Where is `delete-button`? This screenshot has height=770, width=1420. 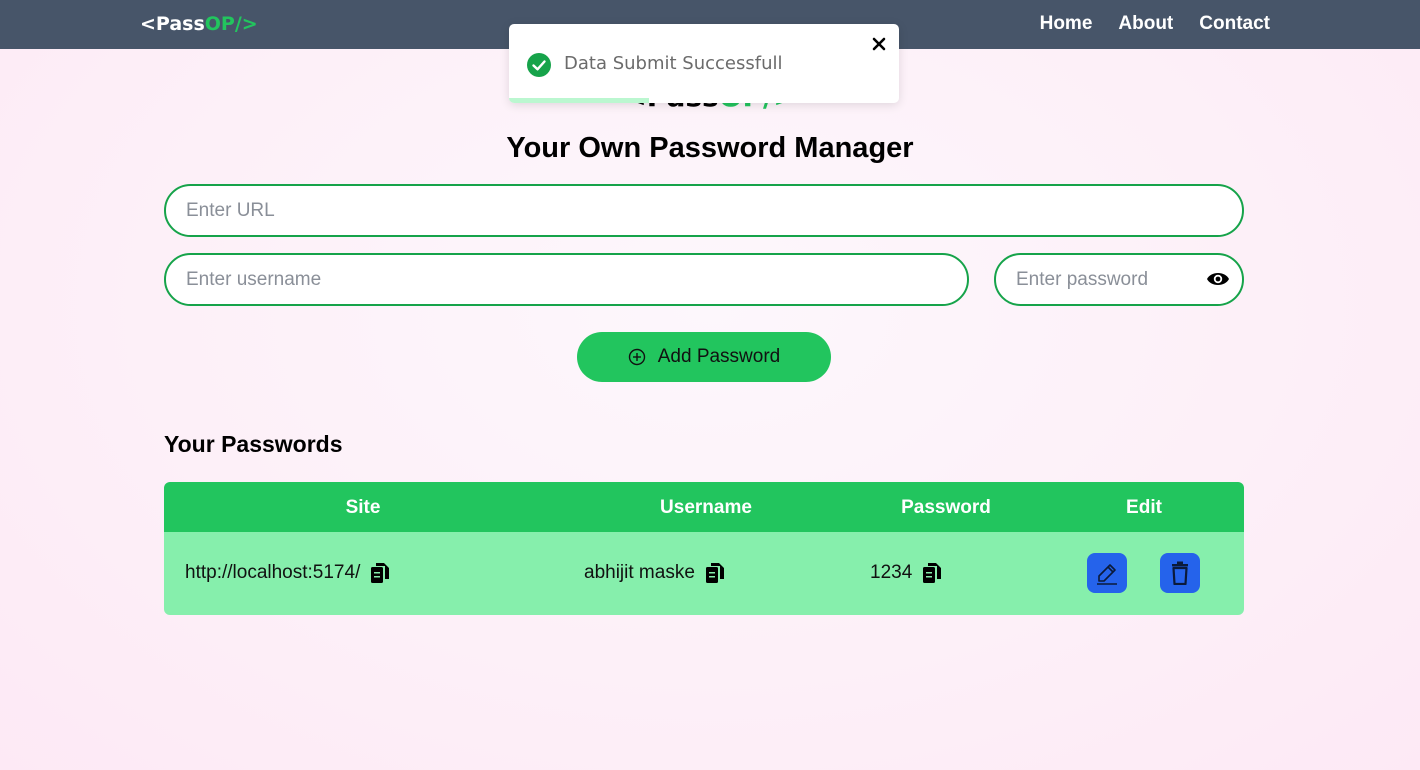 delete-button is located at coordinates (1180, 573).